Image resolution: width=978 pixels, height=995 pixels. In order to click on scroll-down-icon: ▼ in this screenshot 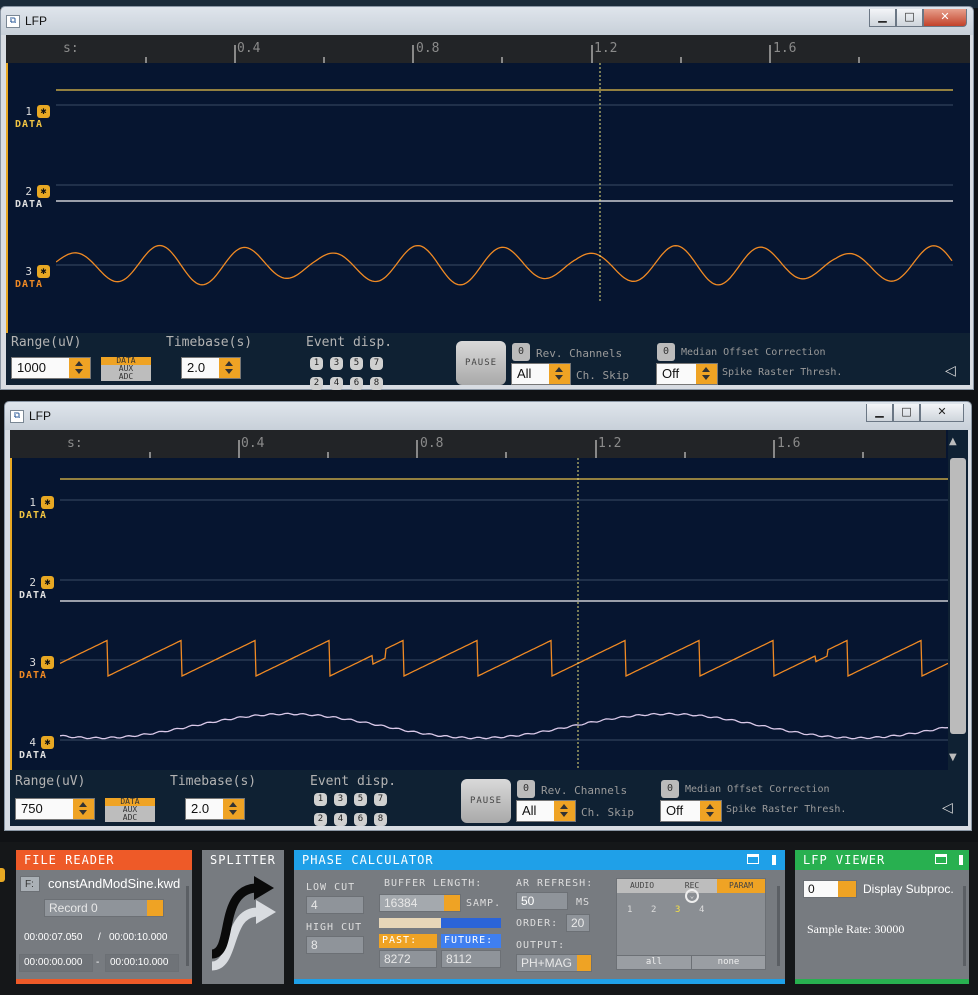, I will do `click(953, 757)`.